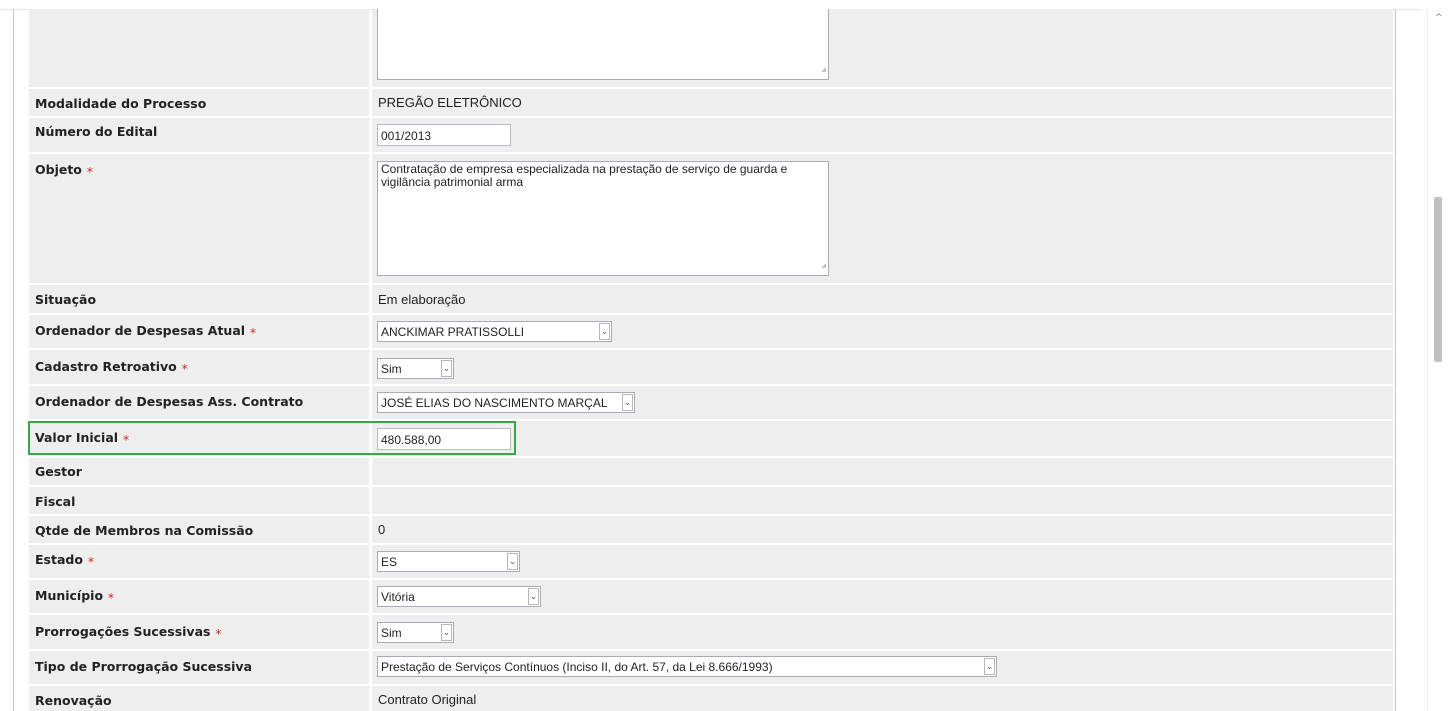  What do you see at coordinates (494, 403) in the screenshot?
I see `ordenador-ass-selected: JOSÉ ELIAS DO NASCIMENTO MARÇAL` at bounding box center [494, 403].